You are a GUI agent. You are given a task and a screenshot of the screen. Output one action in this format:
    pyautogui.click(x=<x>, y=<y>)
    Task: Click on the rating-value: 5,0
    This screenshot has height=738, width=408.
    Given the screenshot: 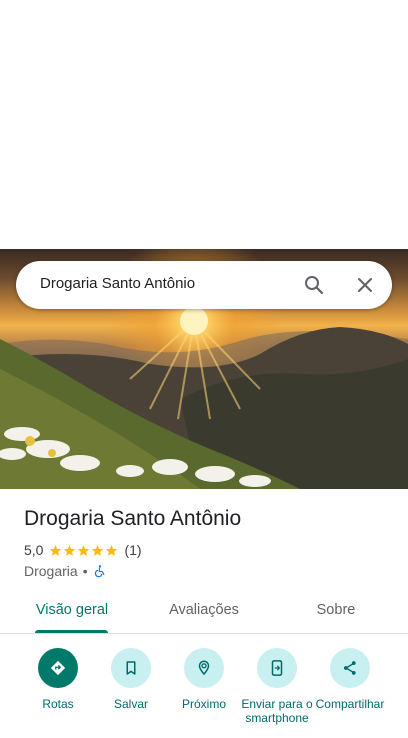 What is the action you would take?
    pyautogui.click(x=34, y=550)
    